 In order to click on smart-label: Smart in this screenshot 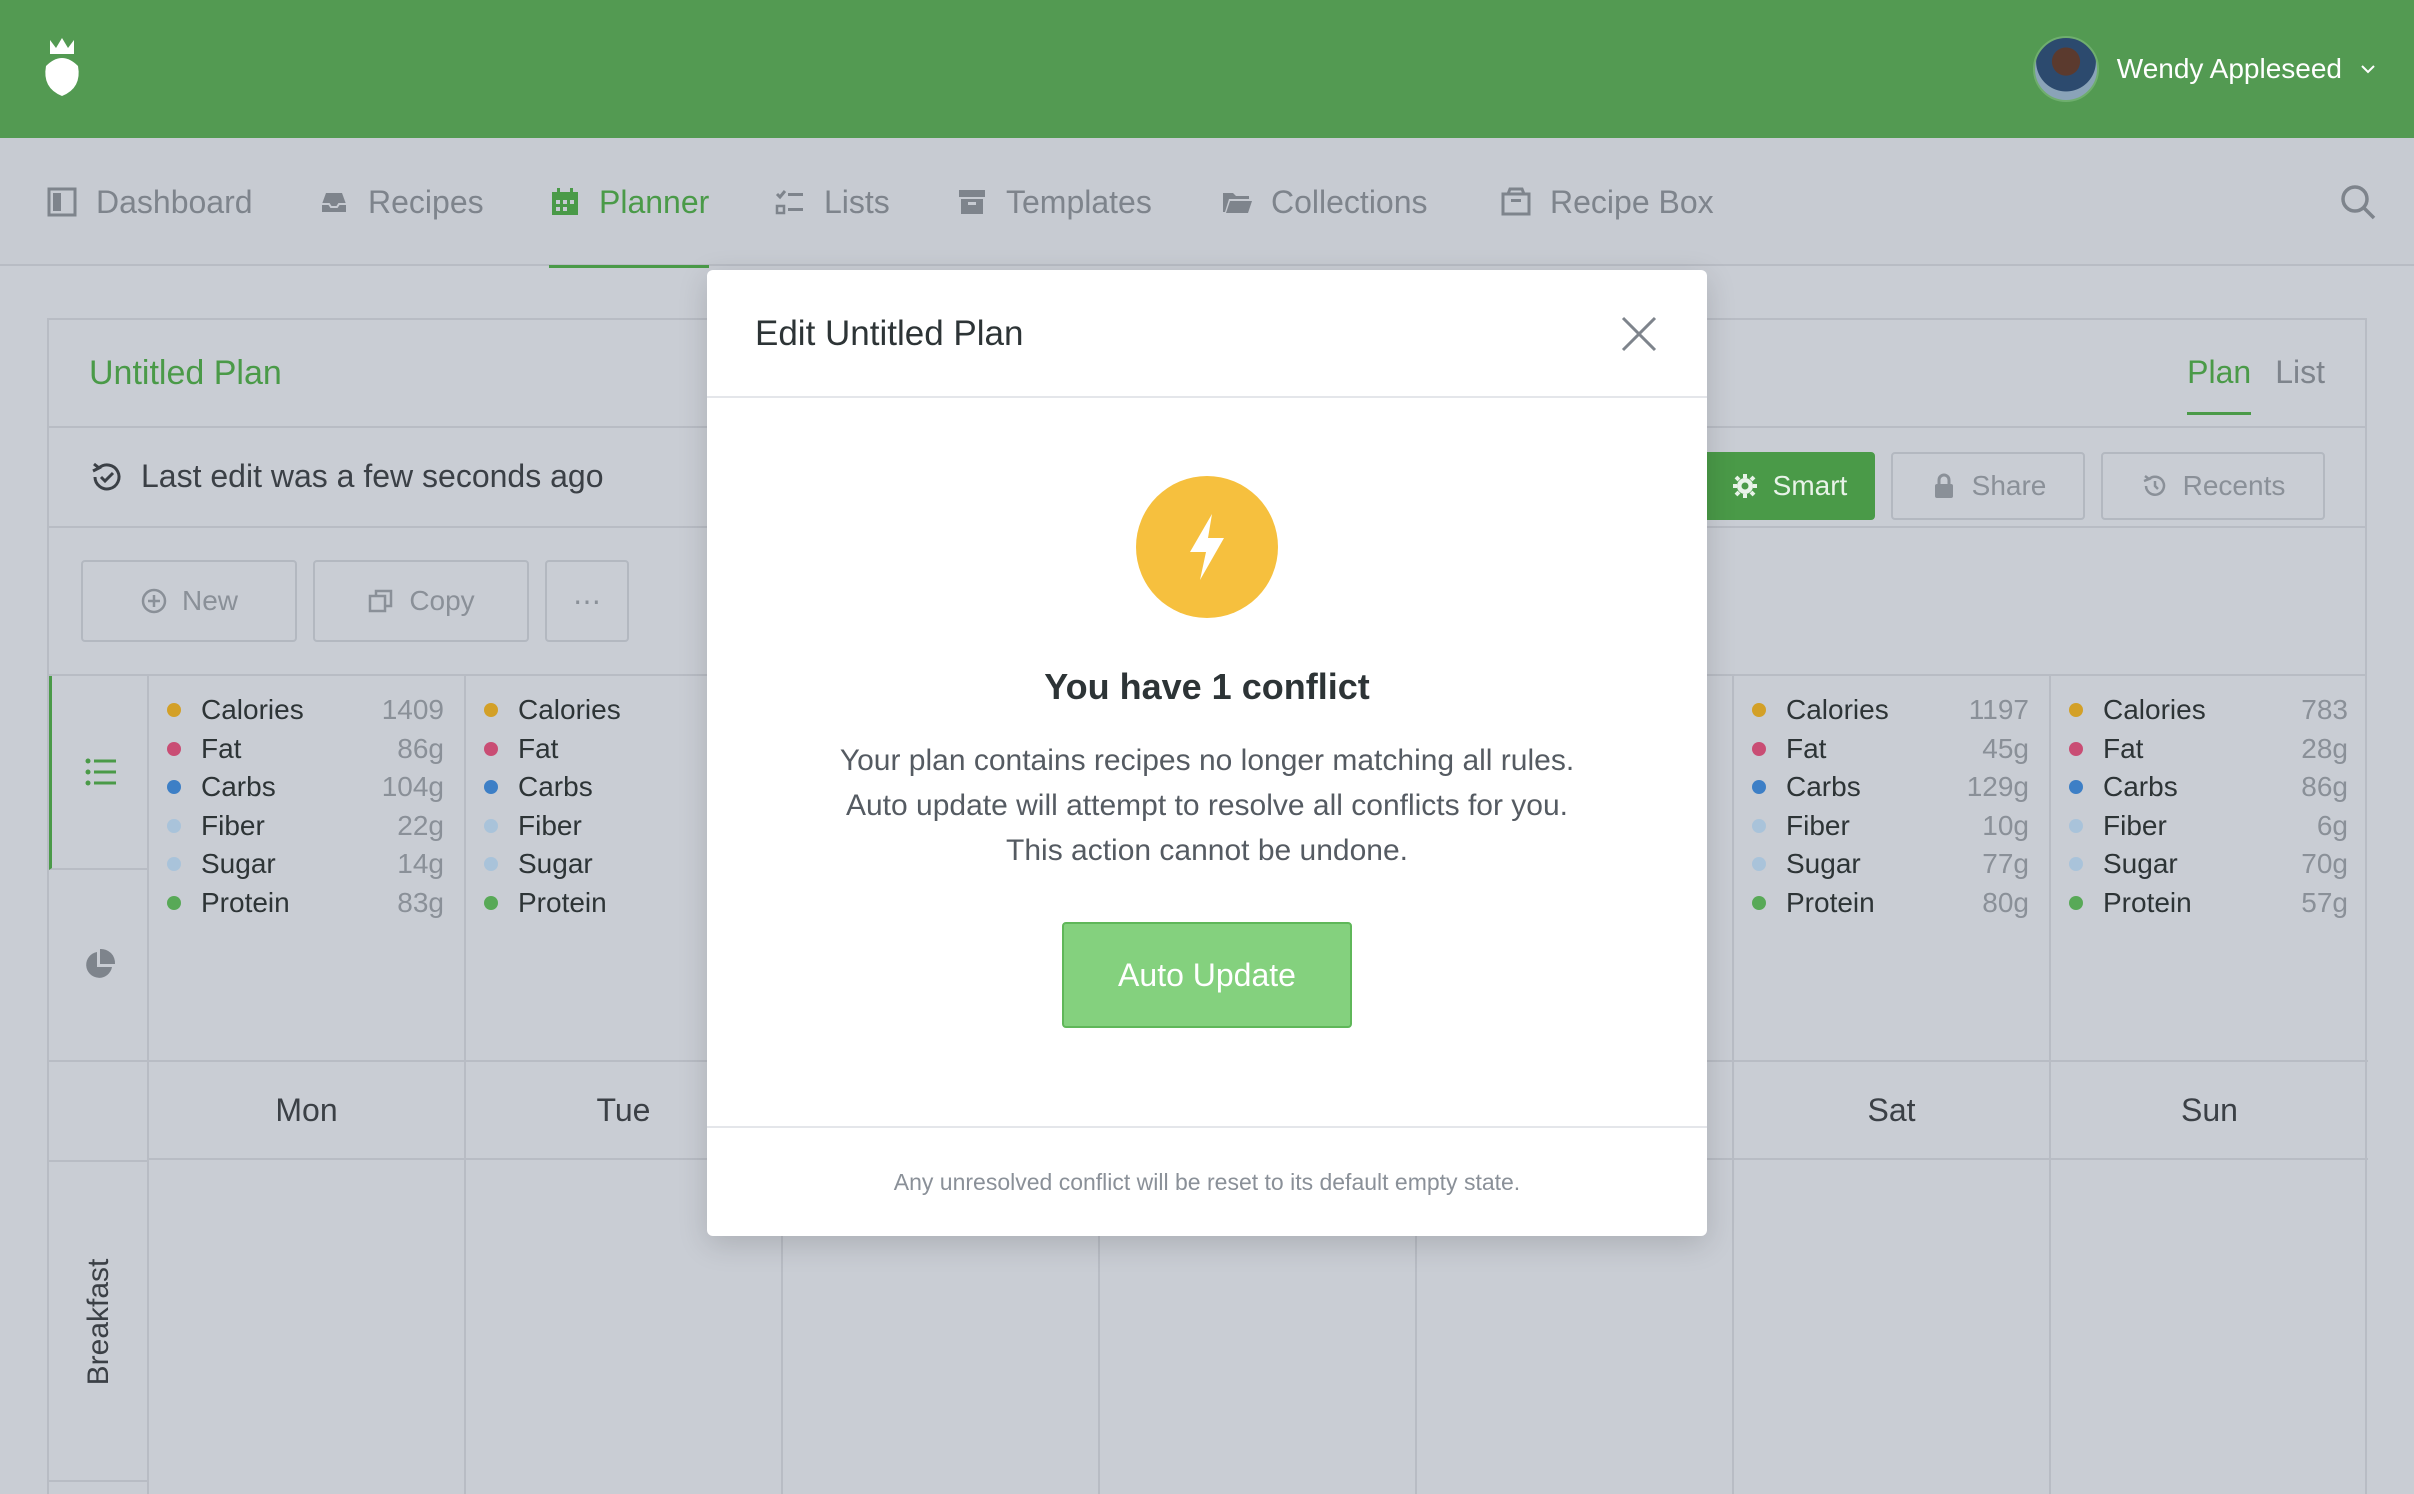, I will do `click(1810, 485)`.